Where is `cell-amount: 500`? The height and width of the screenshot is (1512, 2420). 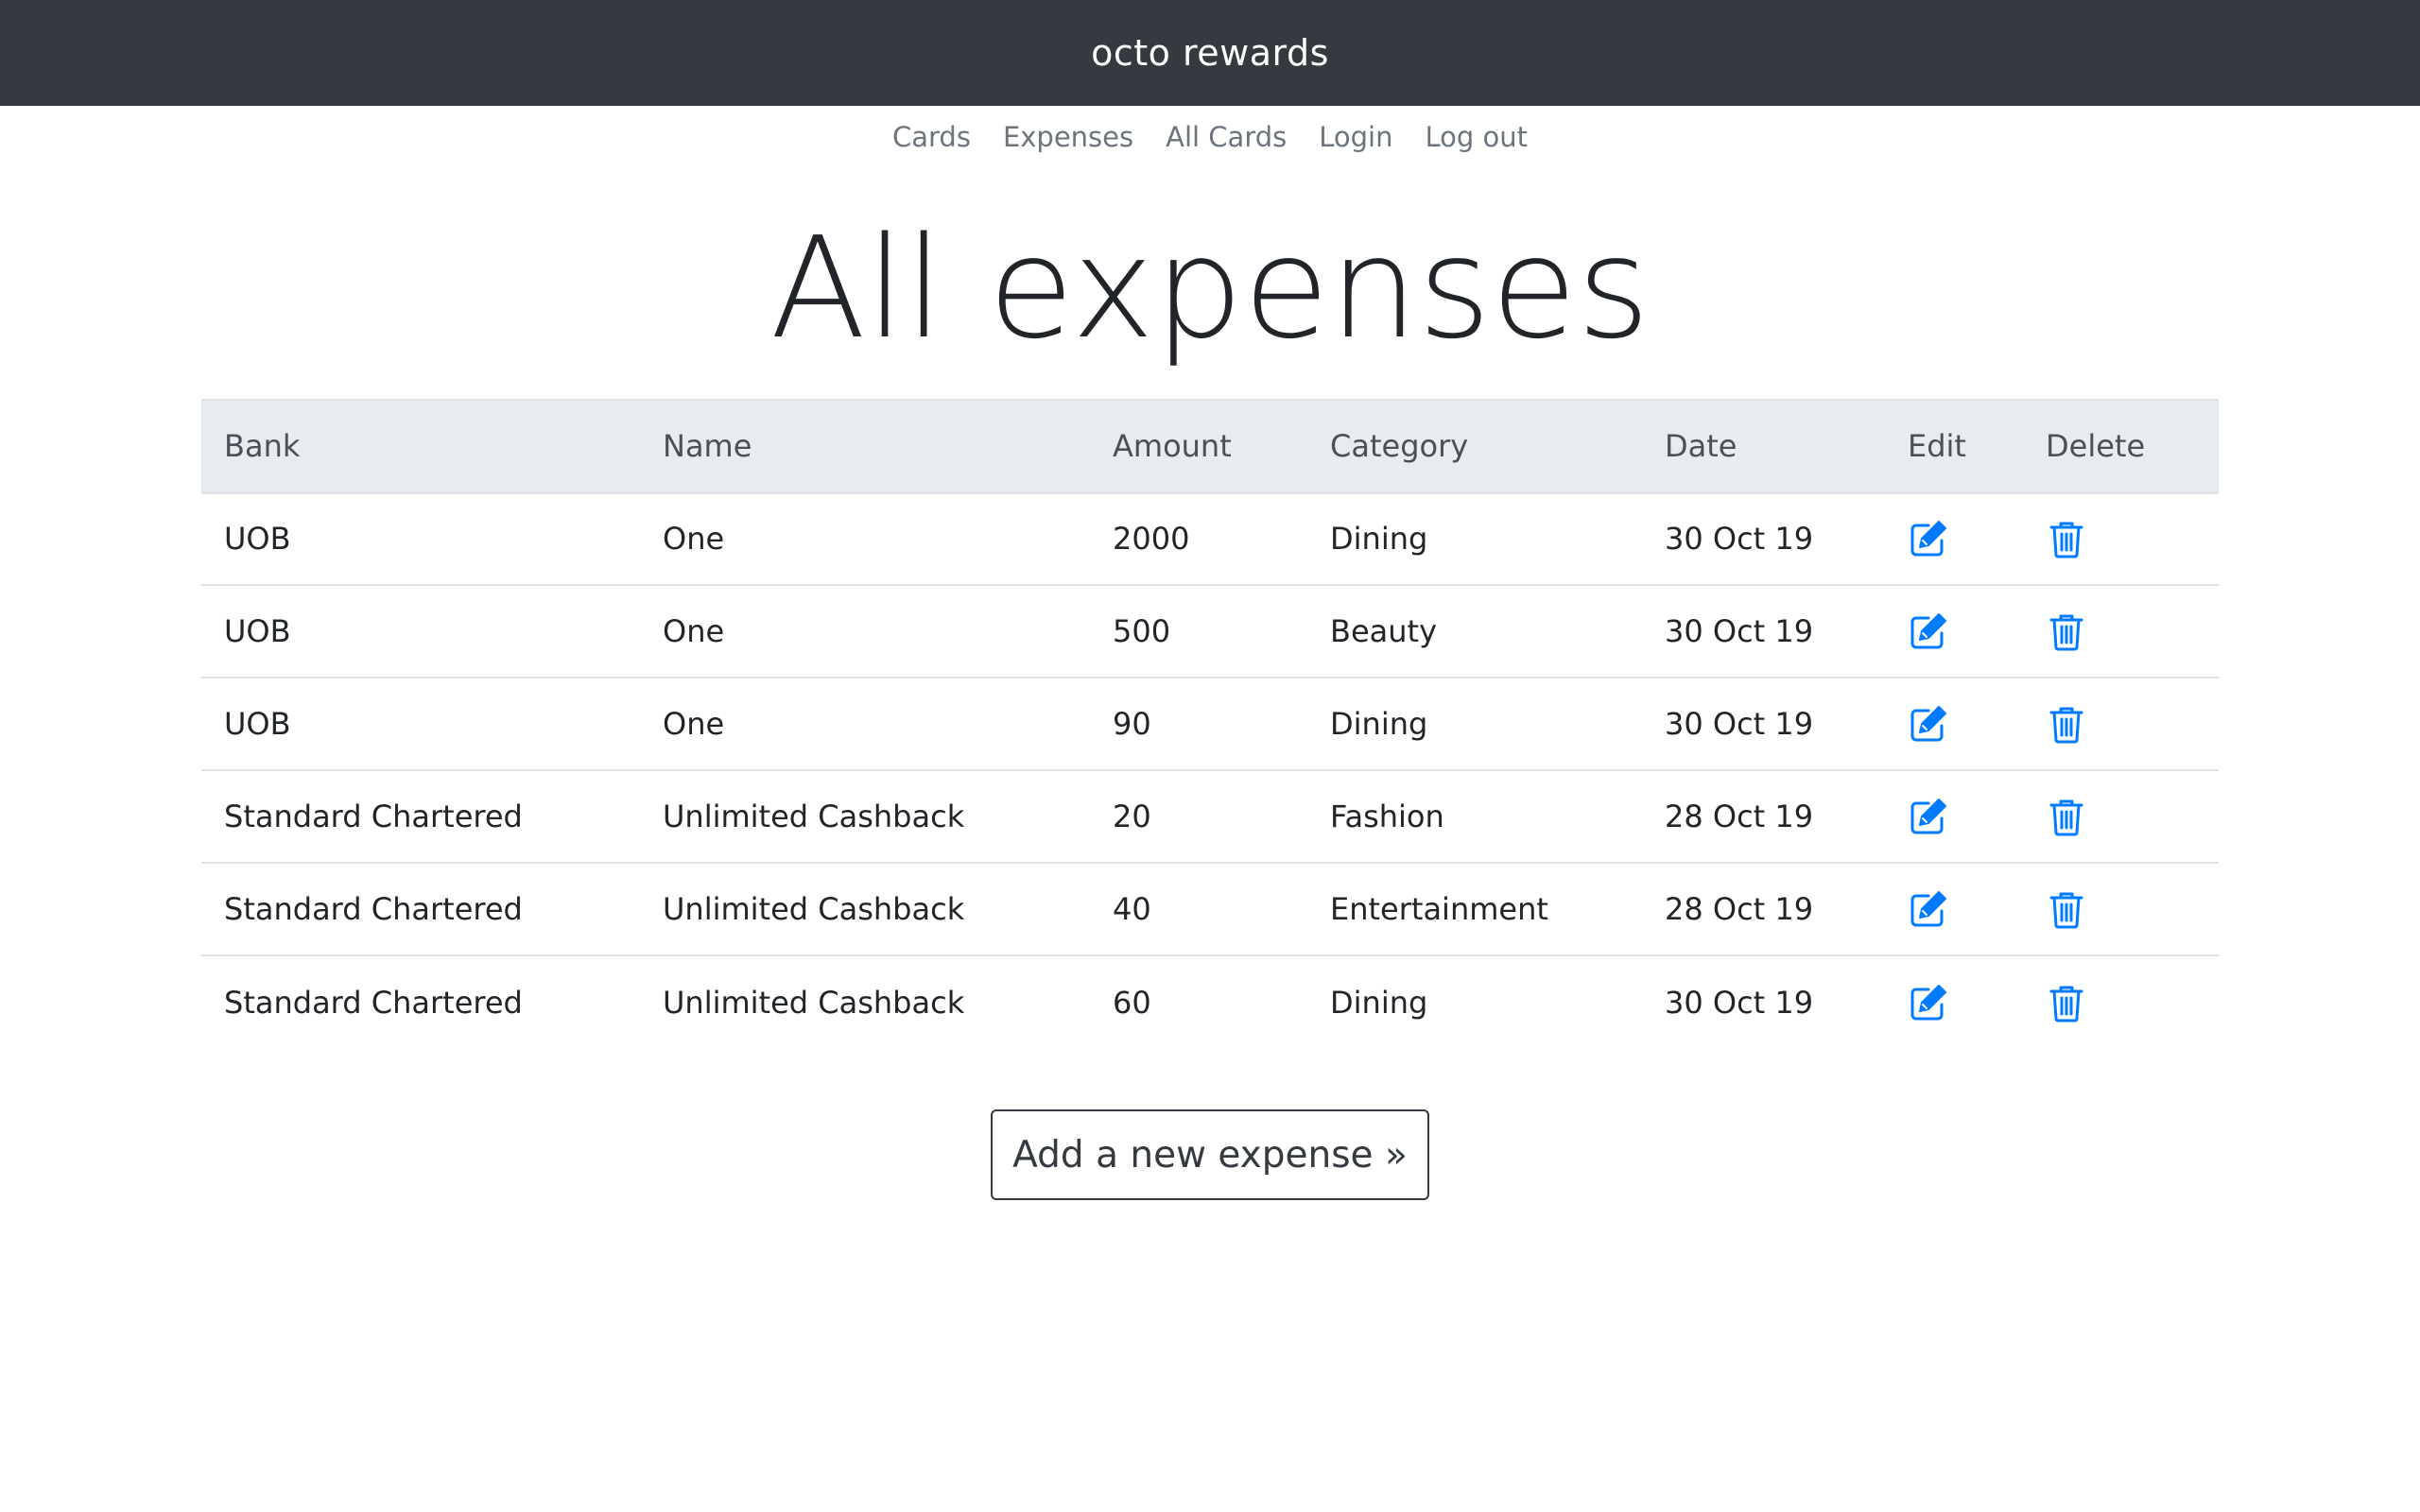
cell-amount: 500 is located at coordinates (1198, 632).